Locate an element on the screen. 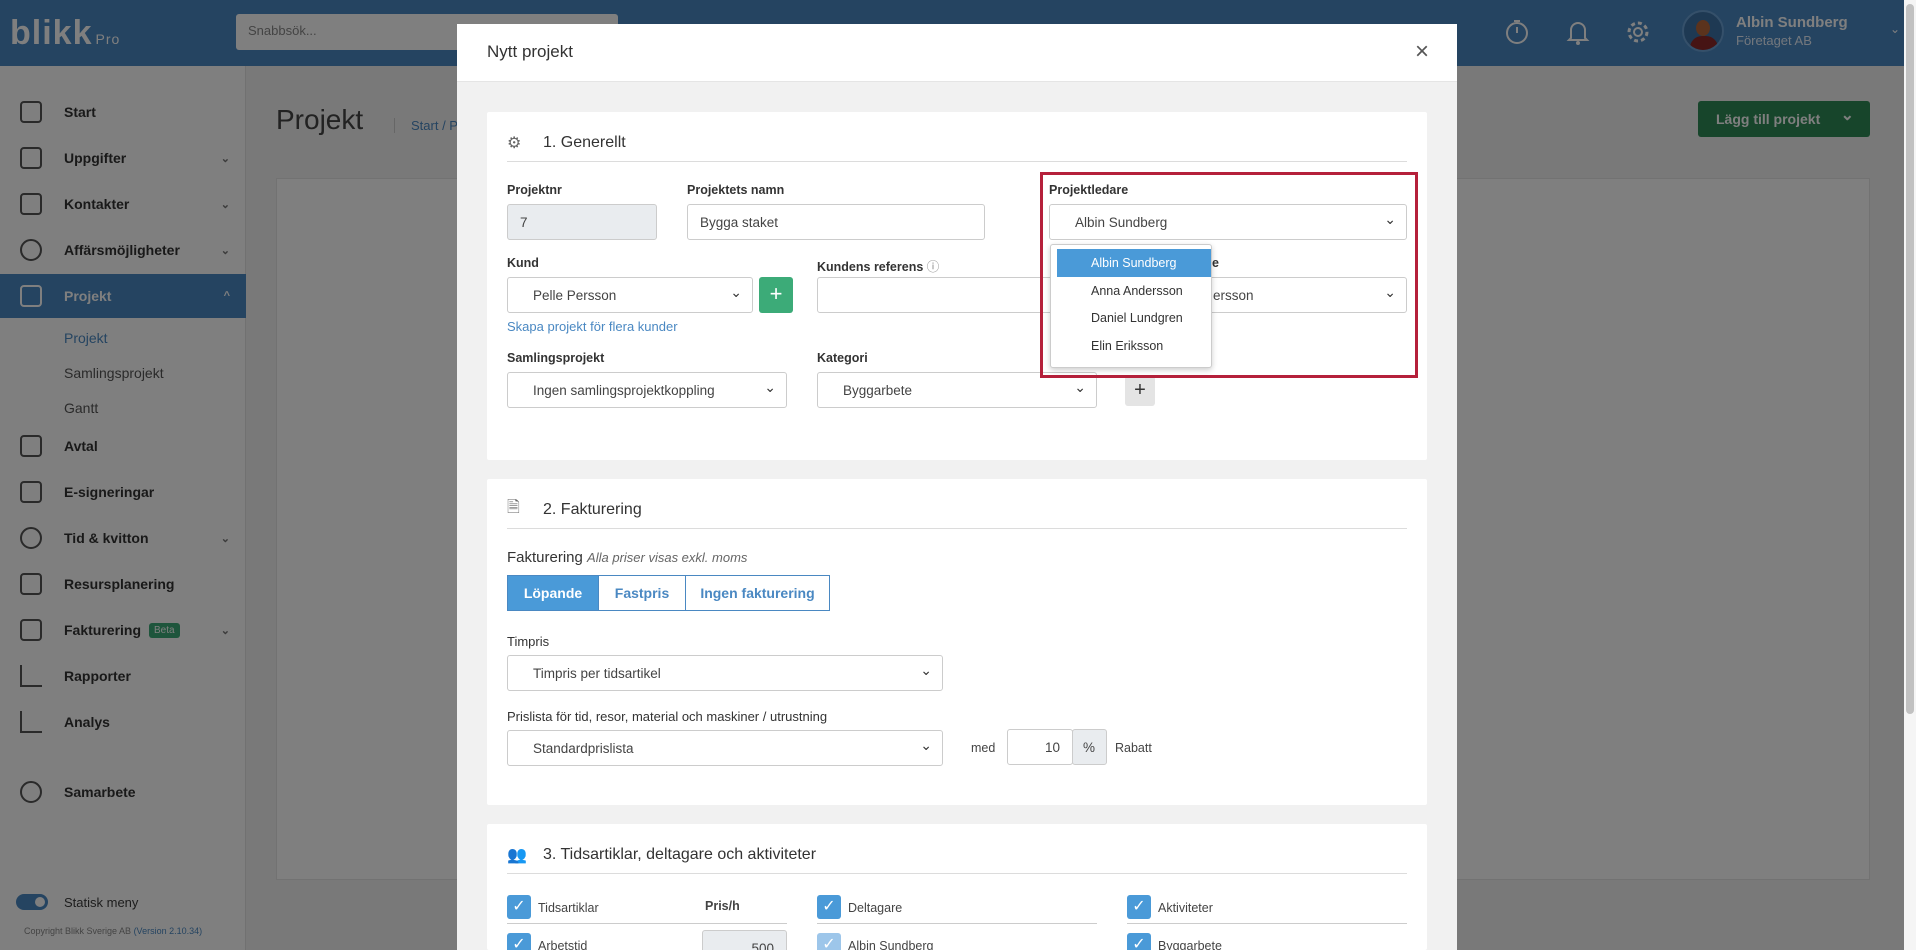  prislista-select: Standardprislista is located at coordinates (725, 748).